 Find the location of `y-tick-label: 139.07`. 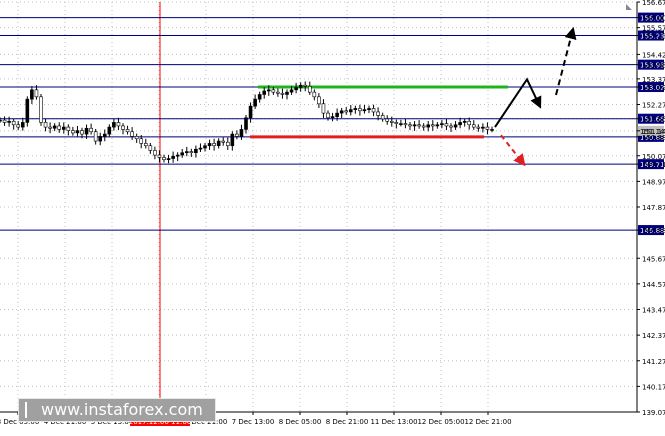

y-tick-label: 139.07 is located at coordinates (653, 413).